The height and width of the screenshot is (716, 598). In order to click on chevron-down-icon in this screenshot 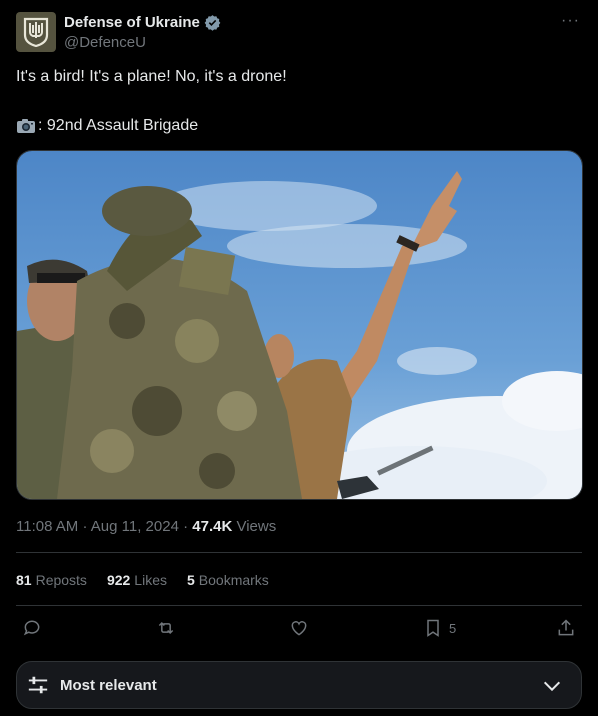, I will do `click(552, 686)`.